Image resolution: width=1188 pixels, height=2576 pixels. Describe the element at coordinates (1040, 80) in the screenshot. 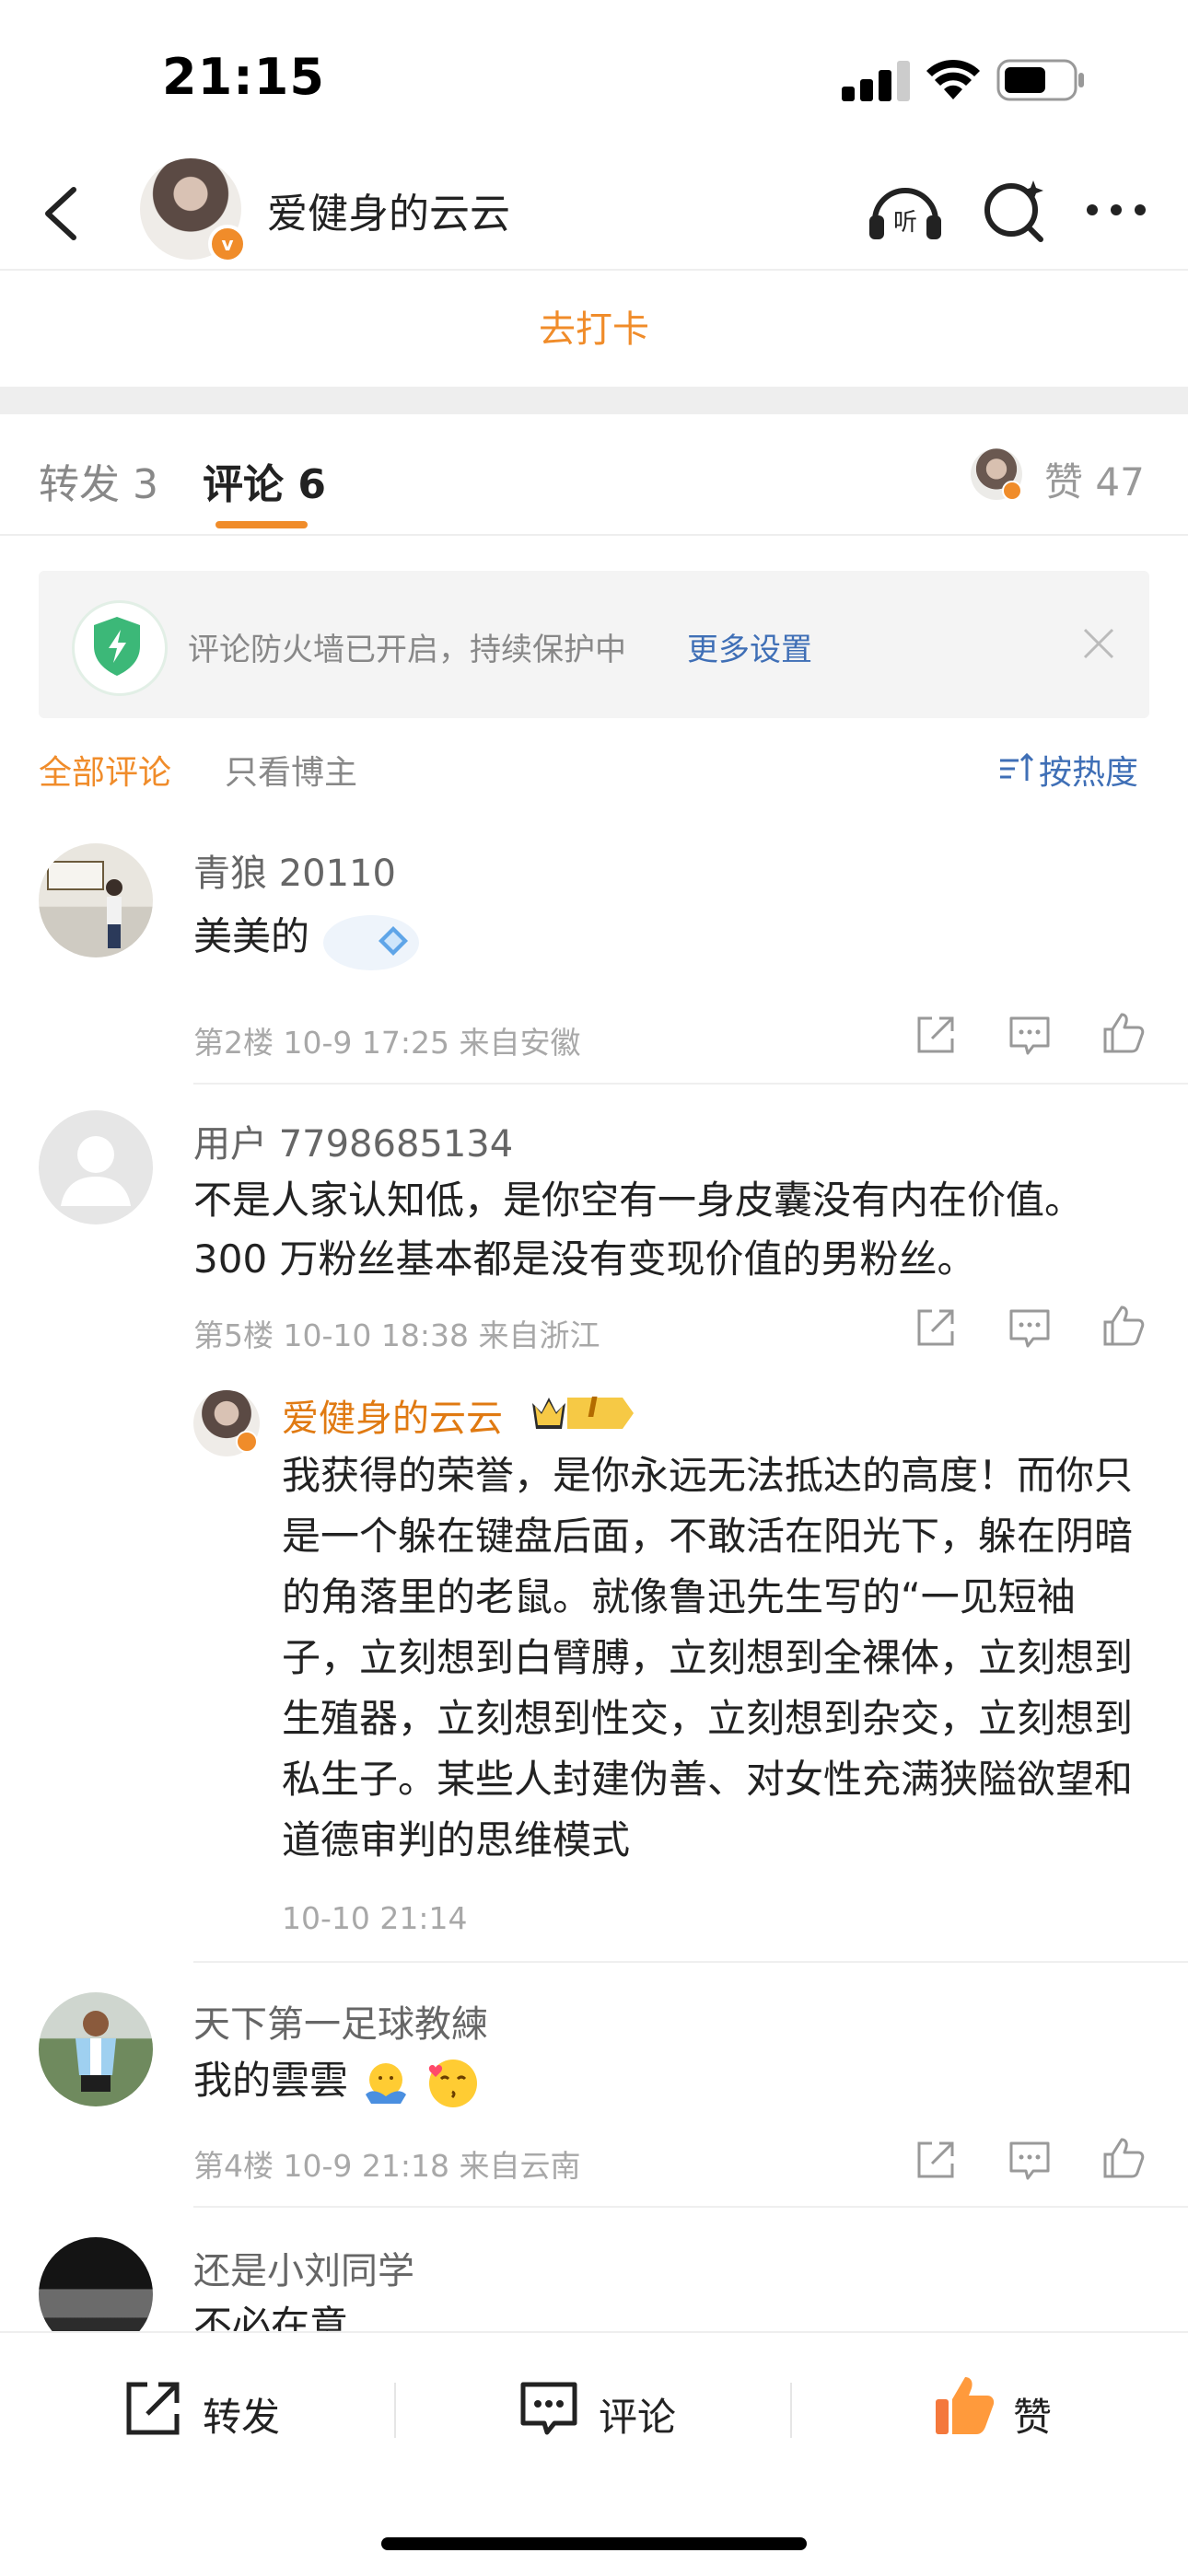

I see `battery-icon` at that location.